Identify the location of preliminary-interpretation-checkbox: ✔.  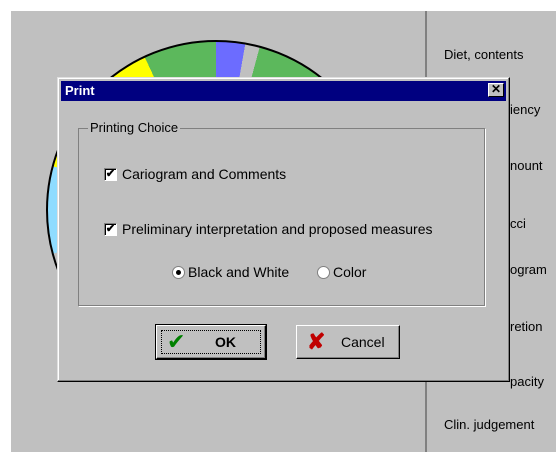
(110, 229).